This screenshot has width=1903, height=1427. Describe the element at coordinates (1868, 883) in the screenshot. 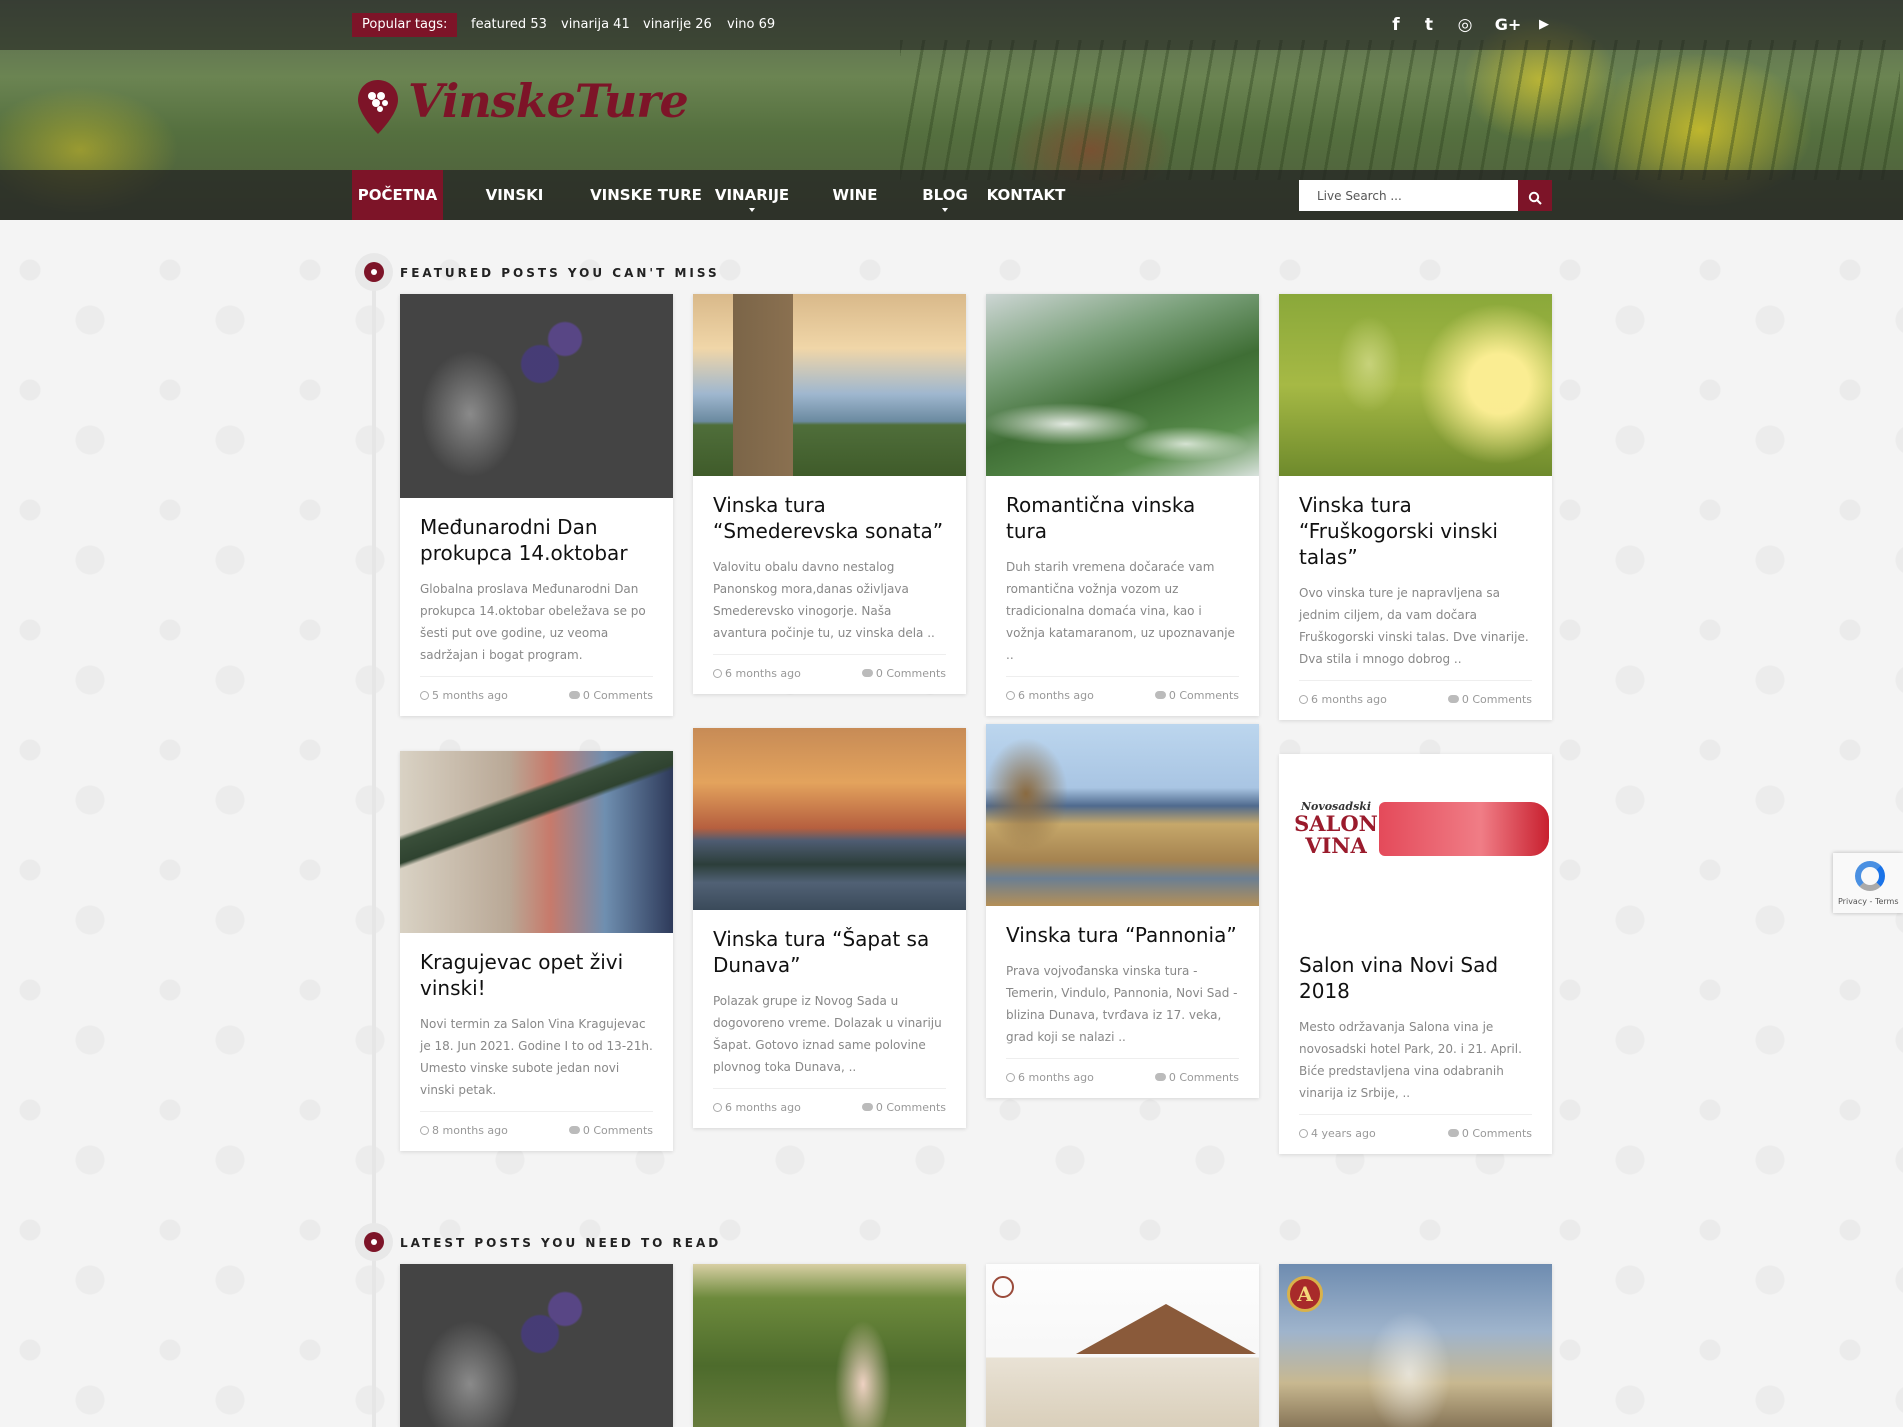

I see `recaptcha-badge: Privacy - Terms` at that location.